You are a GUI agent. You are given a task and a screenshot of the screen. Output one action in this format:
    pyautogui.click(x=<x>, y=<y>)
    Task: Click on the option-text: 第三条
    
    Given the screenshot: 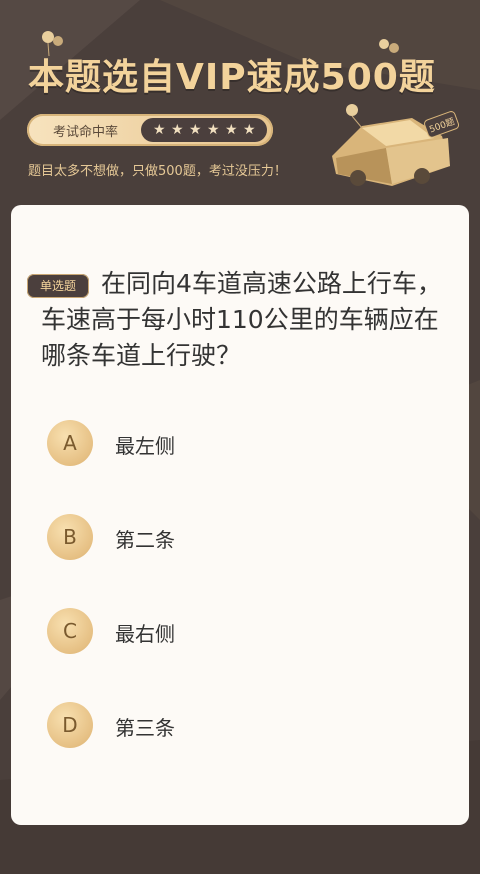 What is the action you would take?
    pyautogui.click(x=145, y=728)
    